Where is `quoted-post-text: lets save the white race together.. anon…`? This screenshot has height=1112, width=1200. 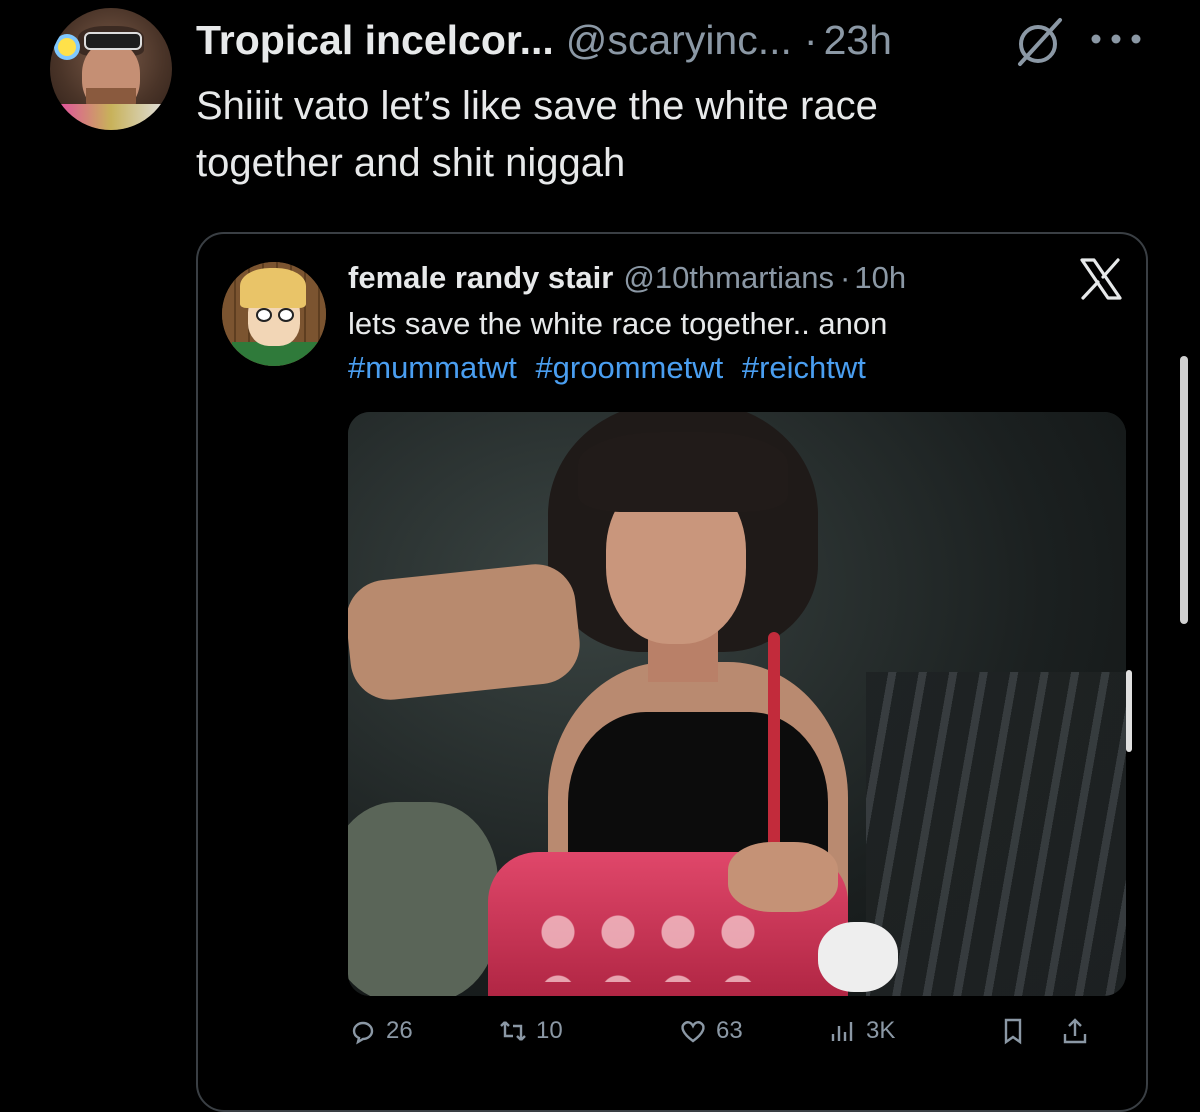 quoted-post-text: lets save the white race together.. anon… is located at coordinates (738, 346).